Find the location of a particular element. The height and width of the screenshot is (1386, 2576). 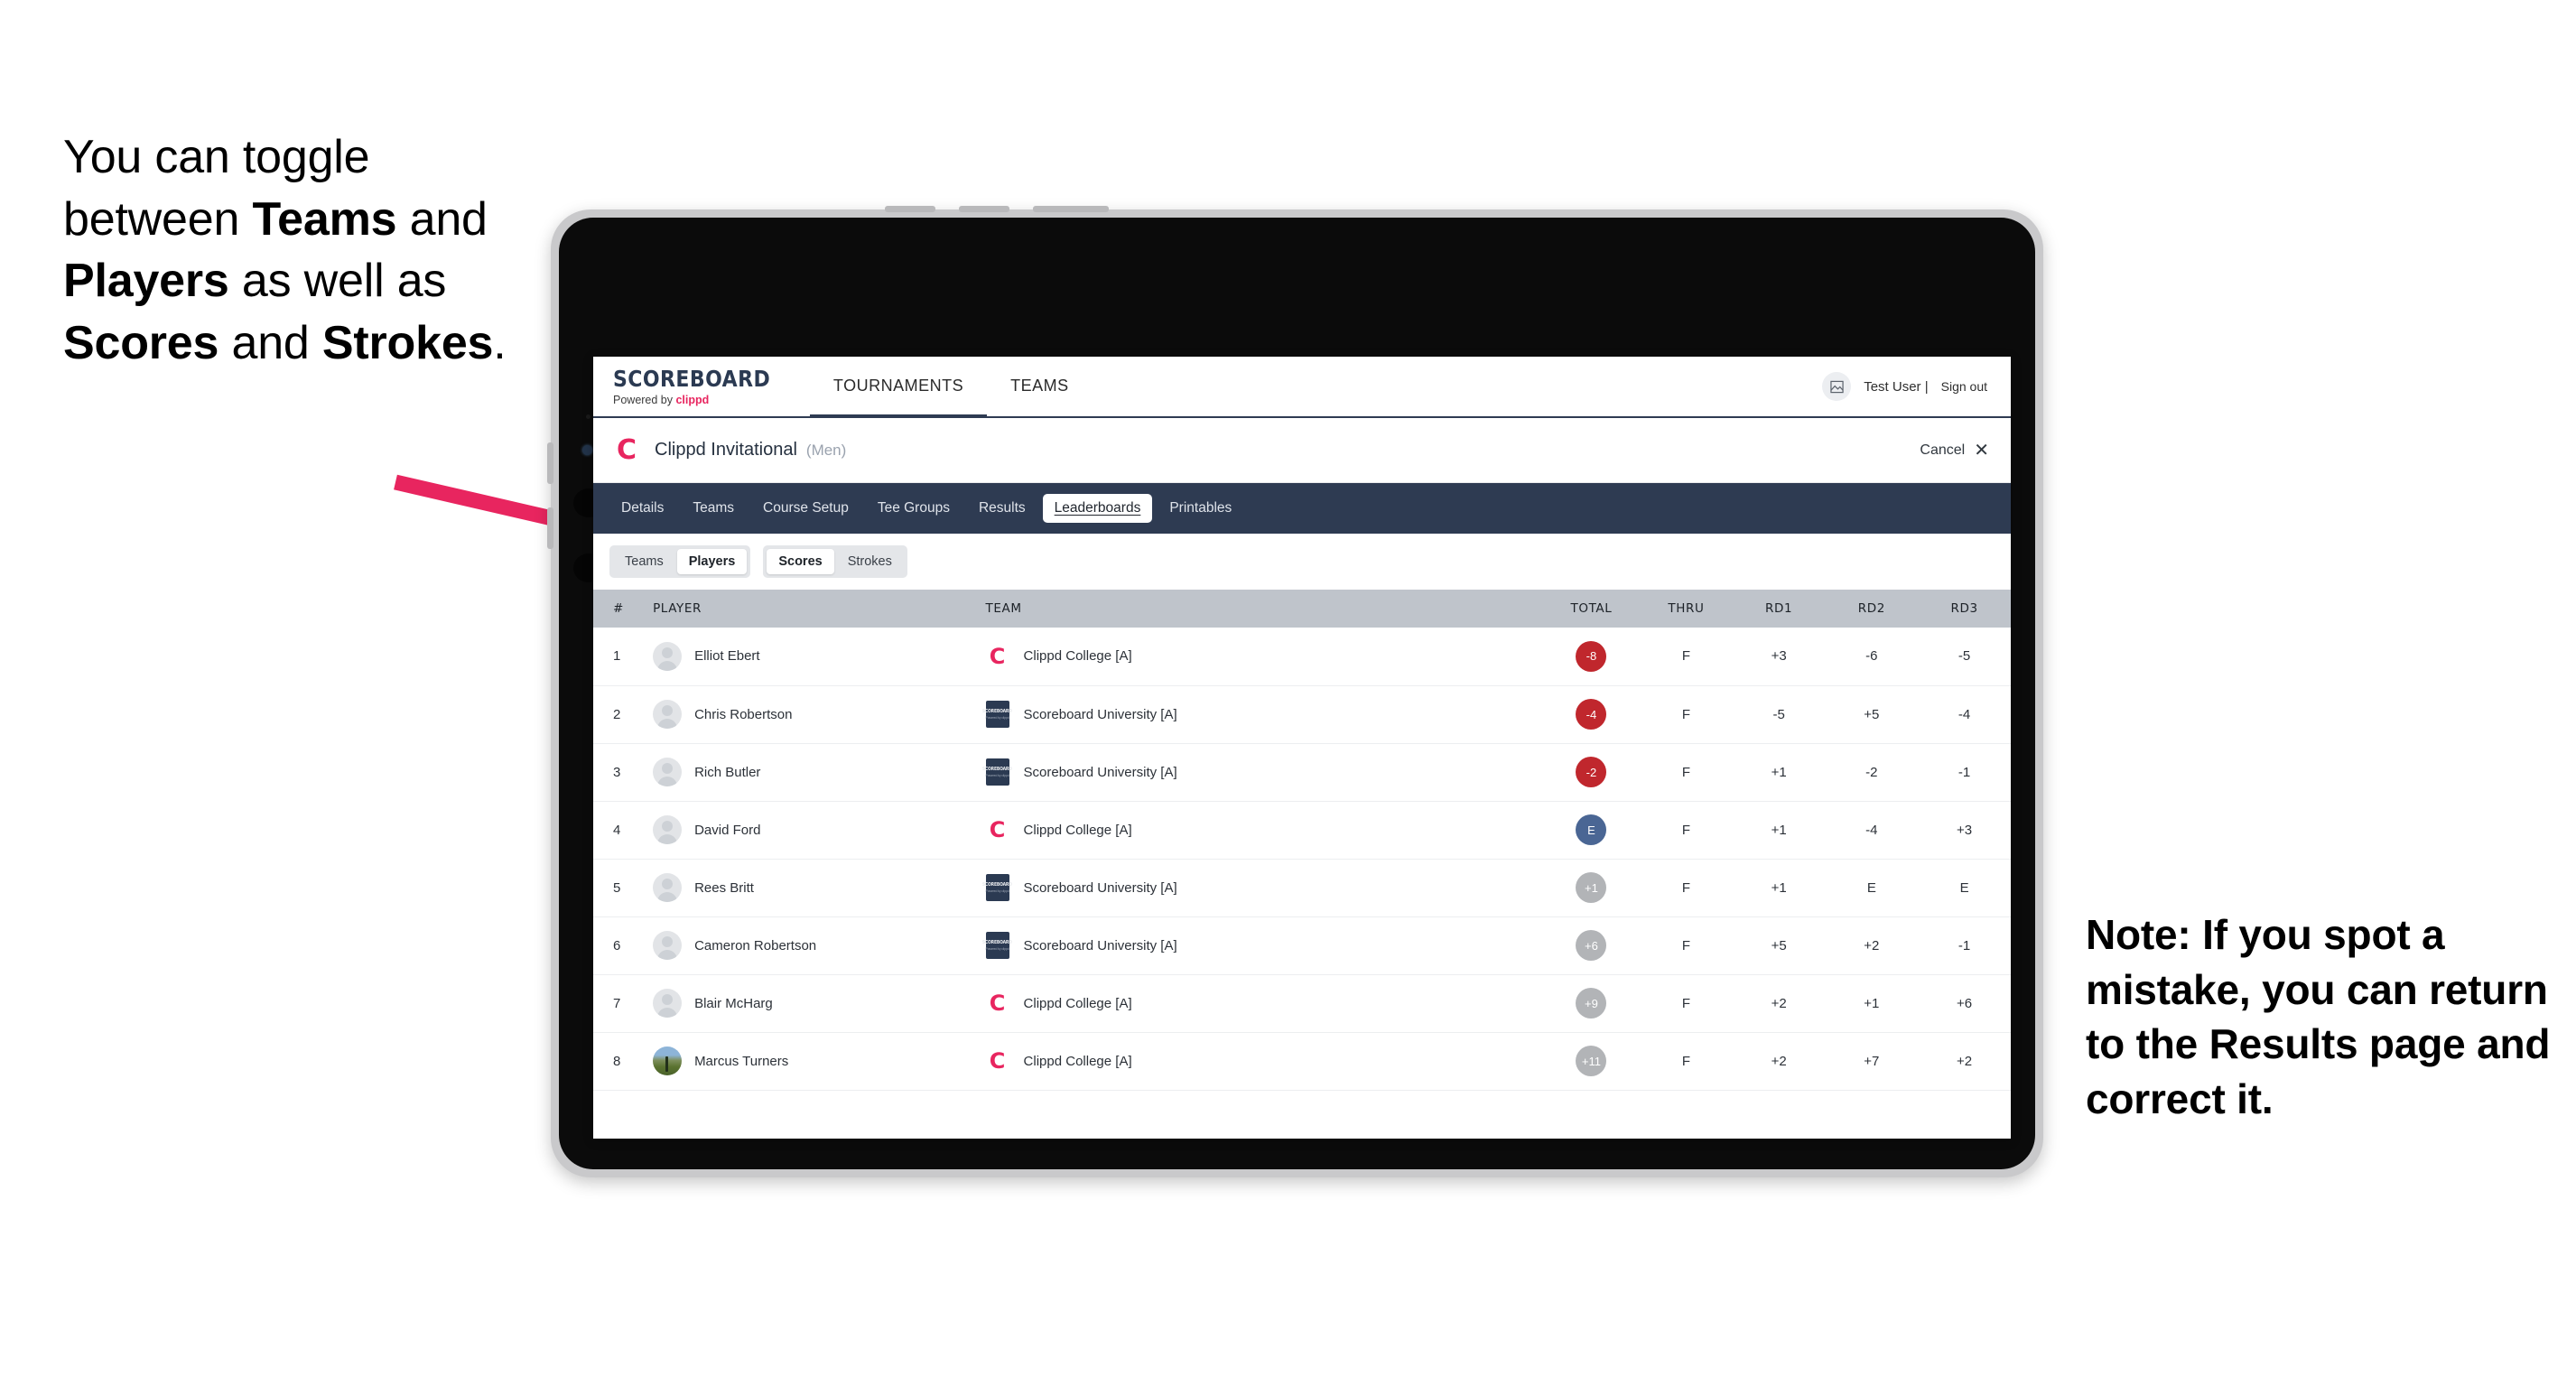

cell-rd2: -2 is located at coordinates (1872, 773).